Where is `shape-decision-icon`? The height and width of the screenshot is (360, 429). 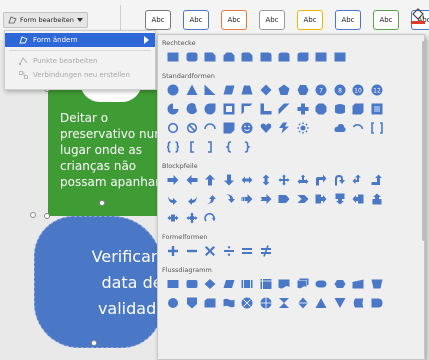
shape-decision-icon is located at coordinates (210, 284).